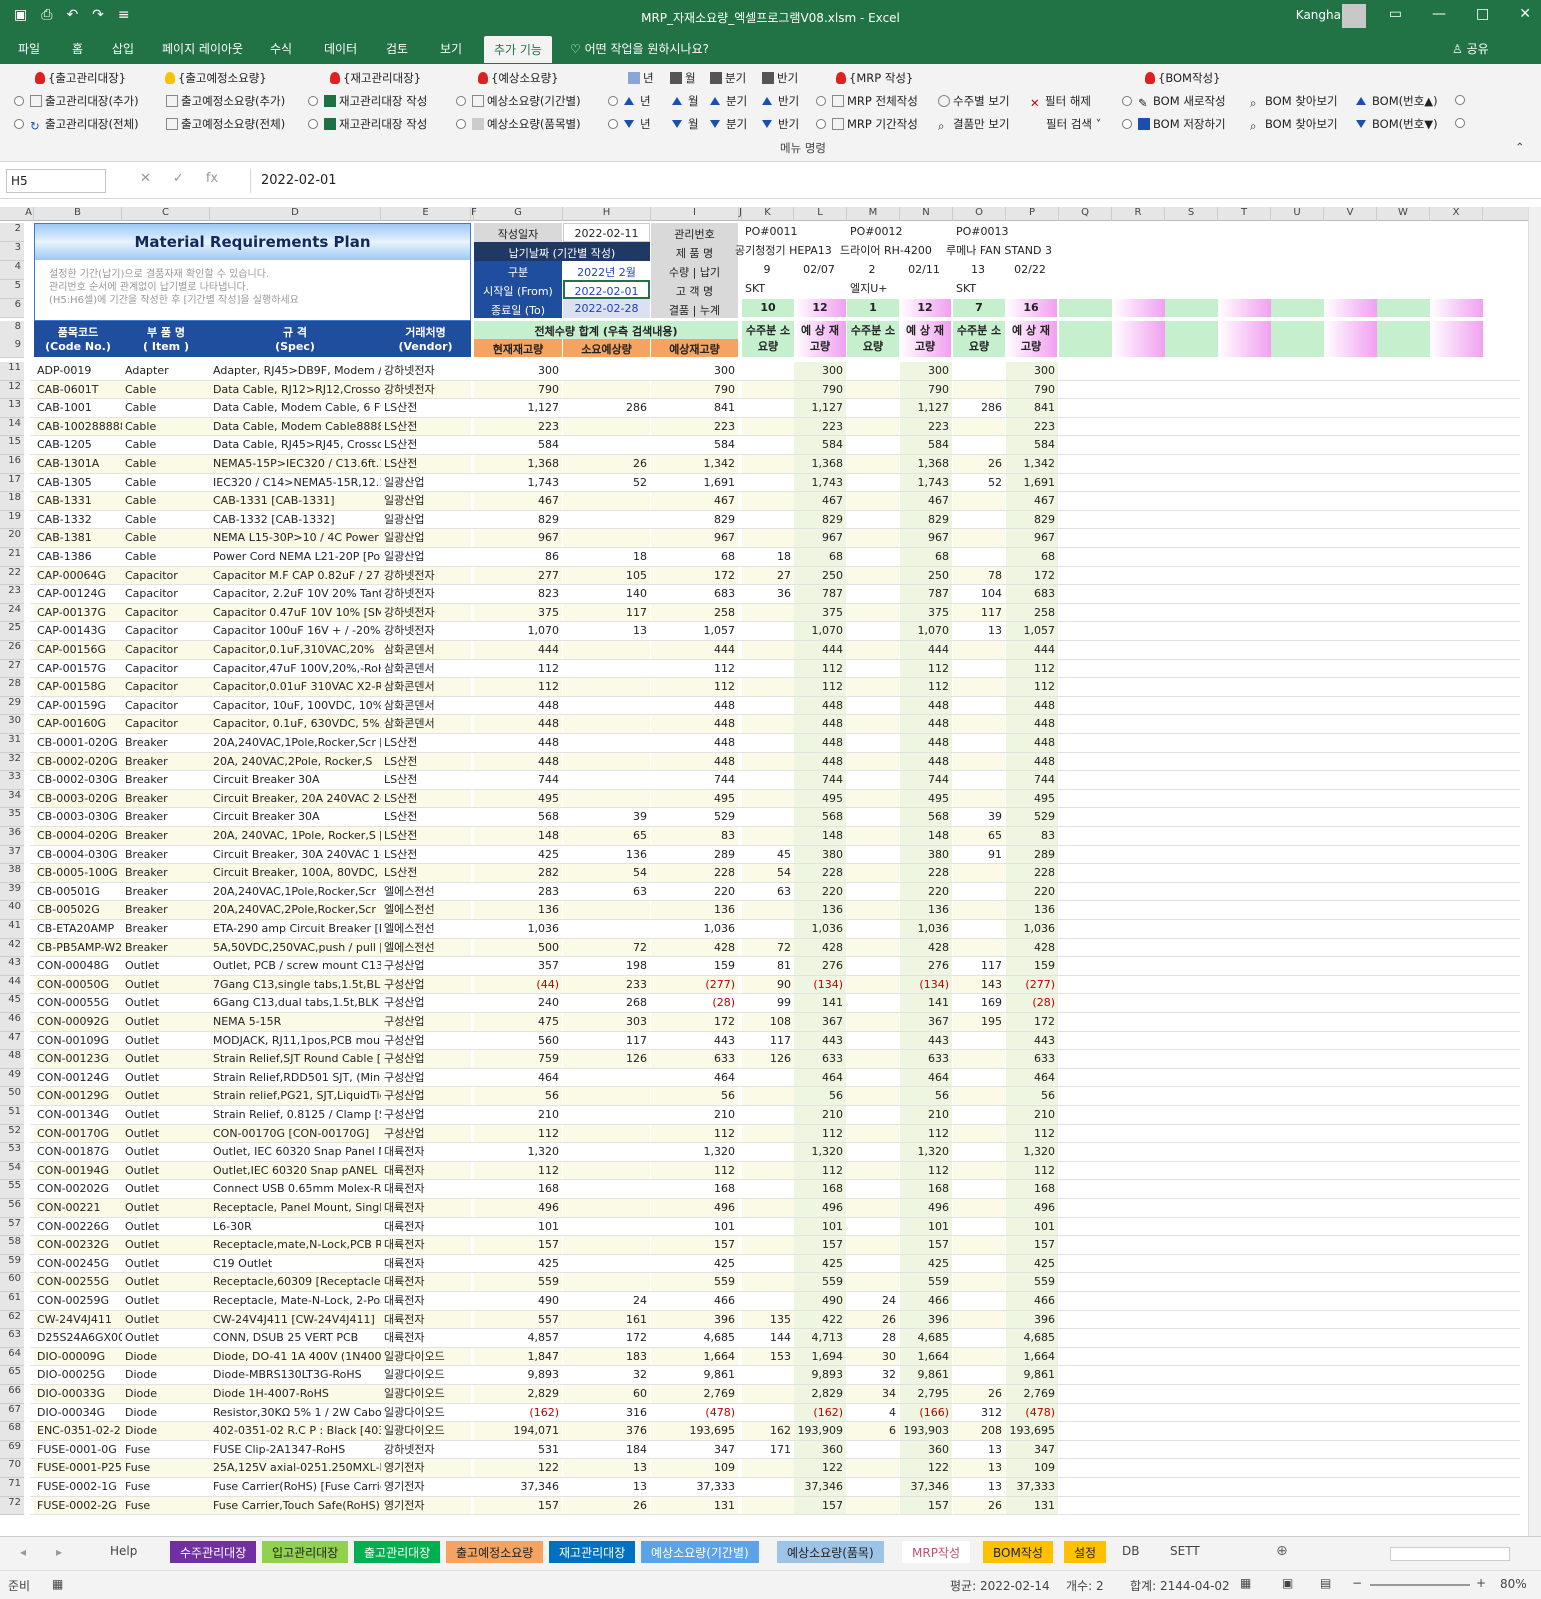 Image resolution: width=1541 pixels, height=1599 pixels. Describe the element at coordinates (78, 1301) in the screenshot. I see `item-code: CON-00259G` at that location.